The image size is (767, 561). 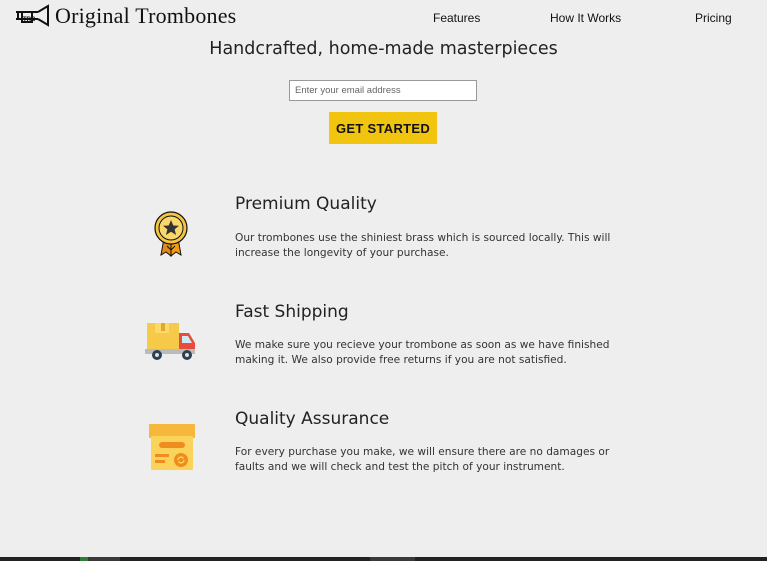 What do you see at coordinates (306, 204) in the screenshot?
I see `feature-title: Premium Quality` at bounding box center [306, 204].